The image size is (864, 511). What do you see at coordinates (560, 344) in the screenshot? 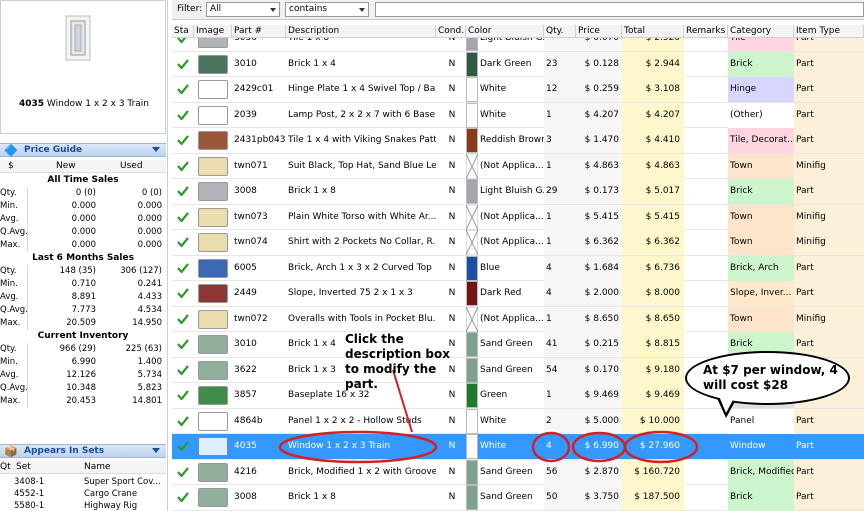
I see `part-qty: 41` at bounding box center [560, 344].